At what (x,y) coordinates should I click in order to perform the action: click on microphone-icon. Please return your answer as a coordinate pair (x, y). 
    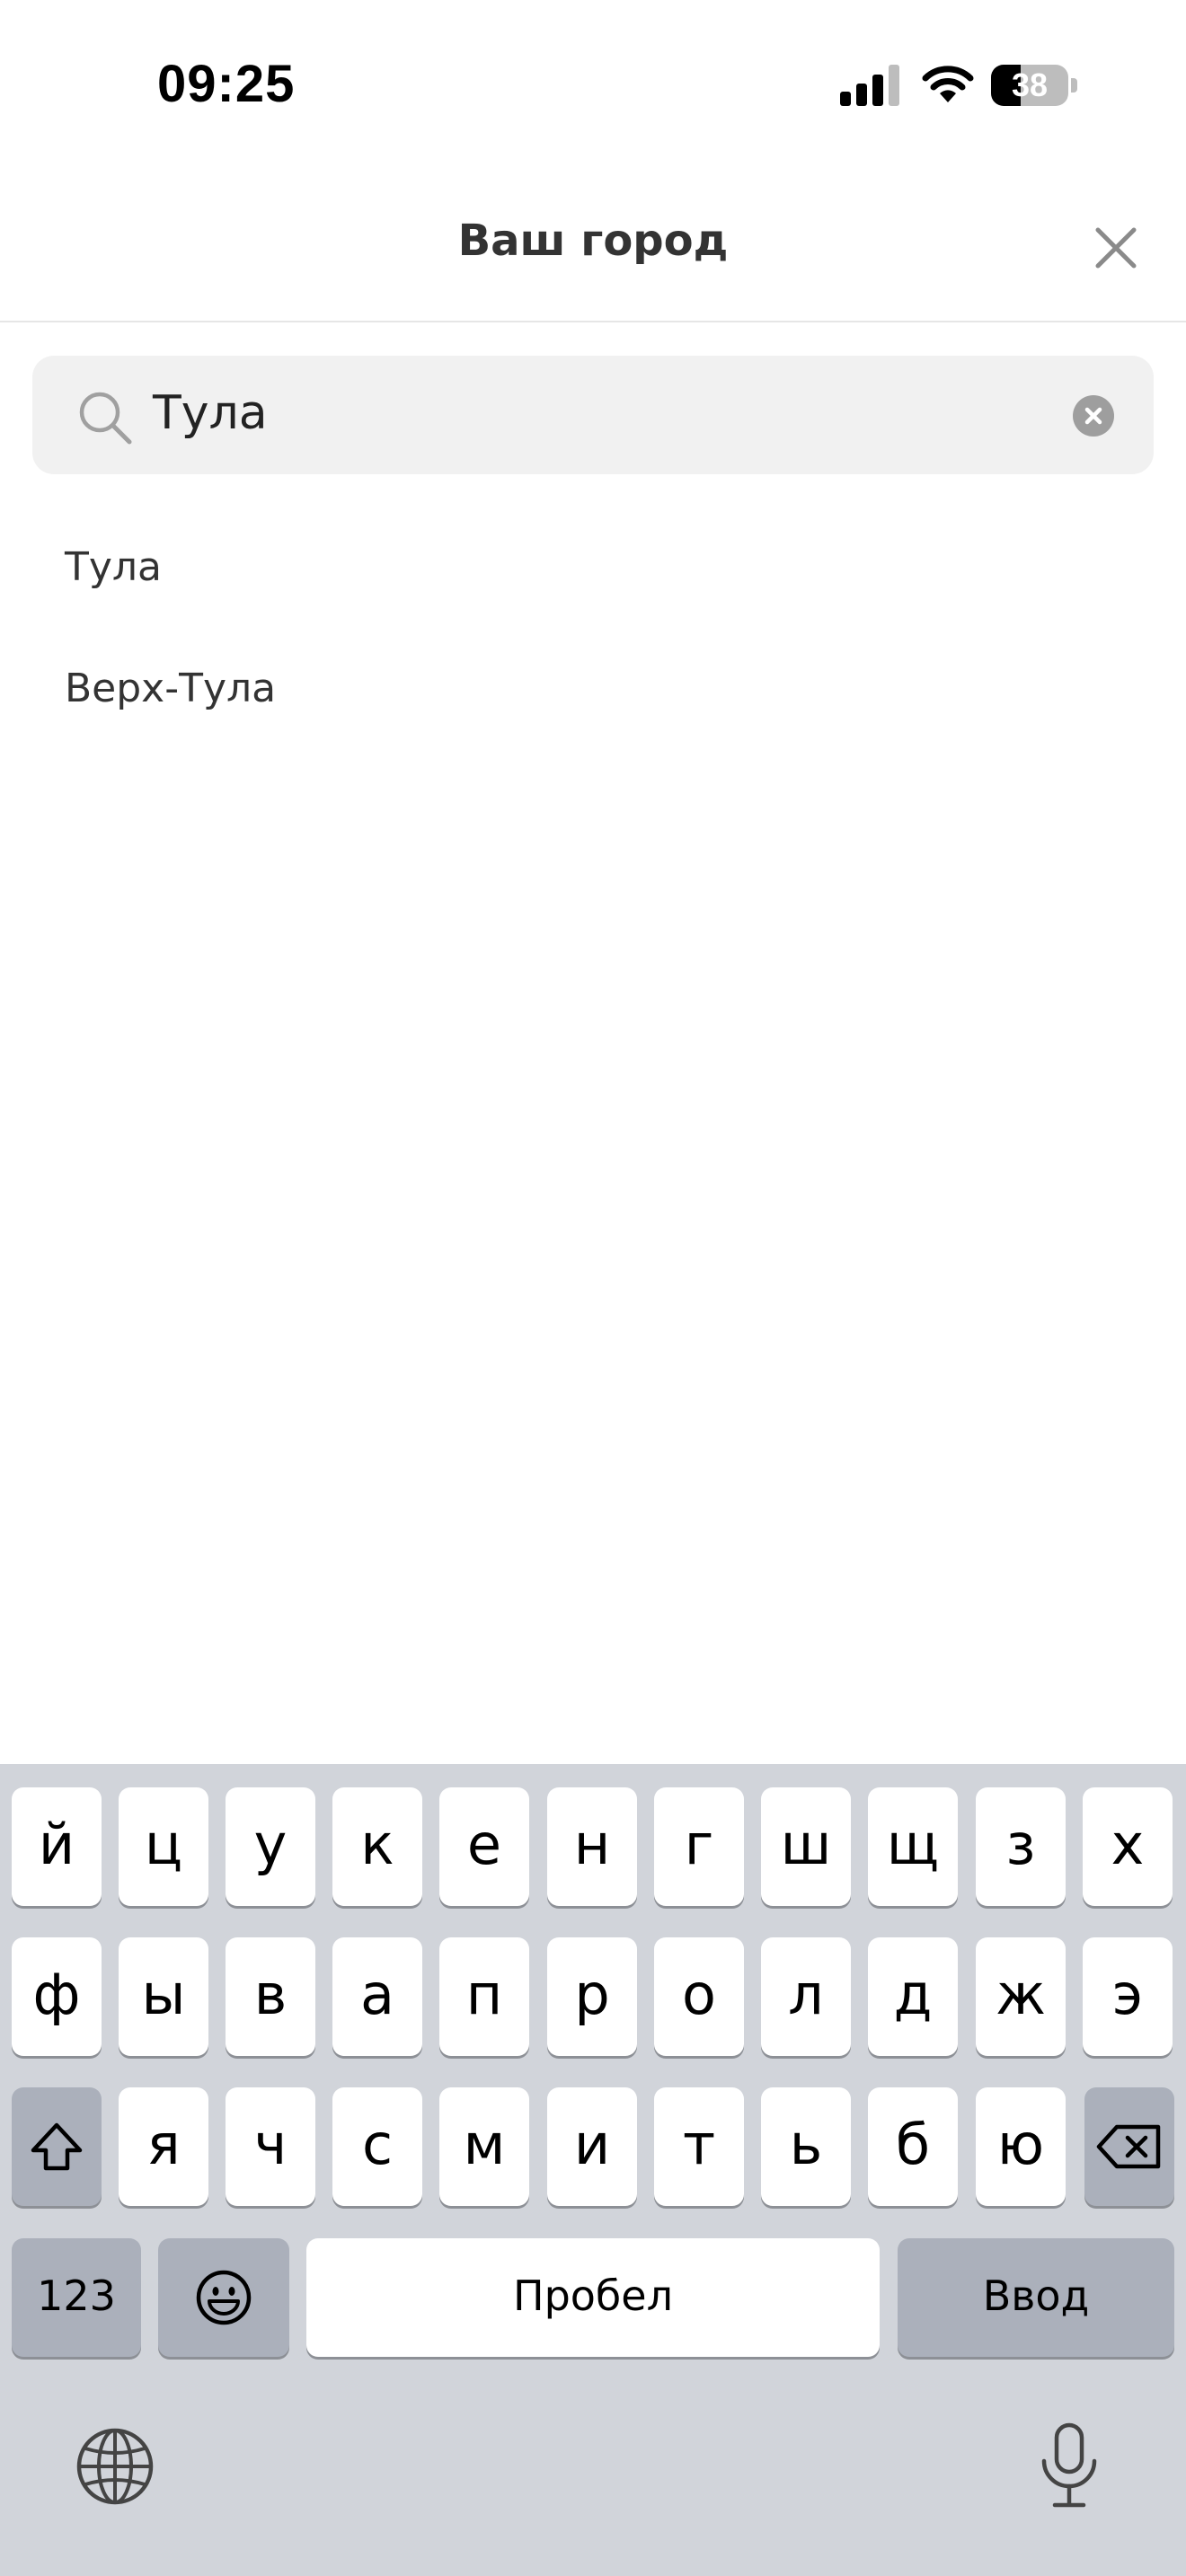
    Looking at the image, I should click on (1069, 2466).